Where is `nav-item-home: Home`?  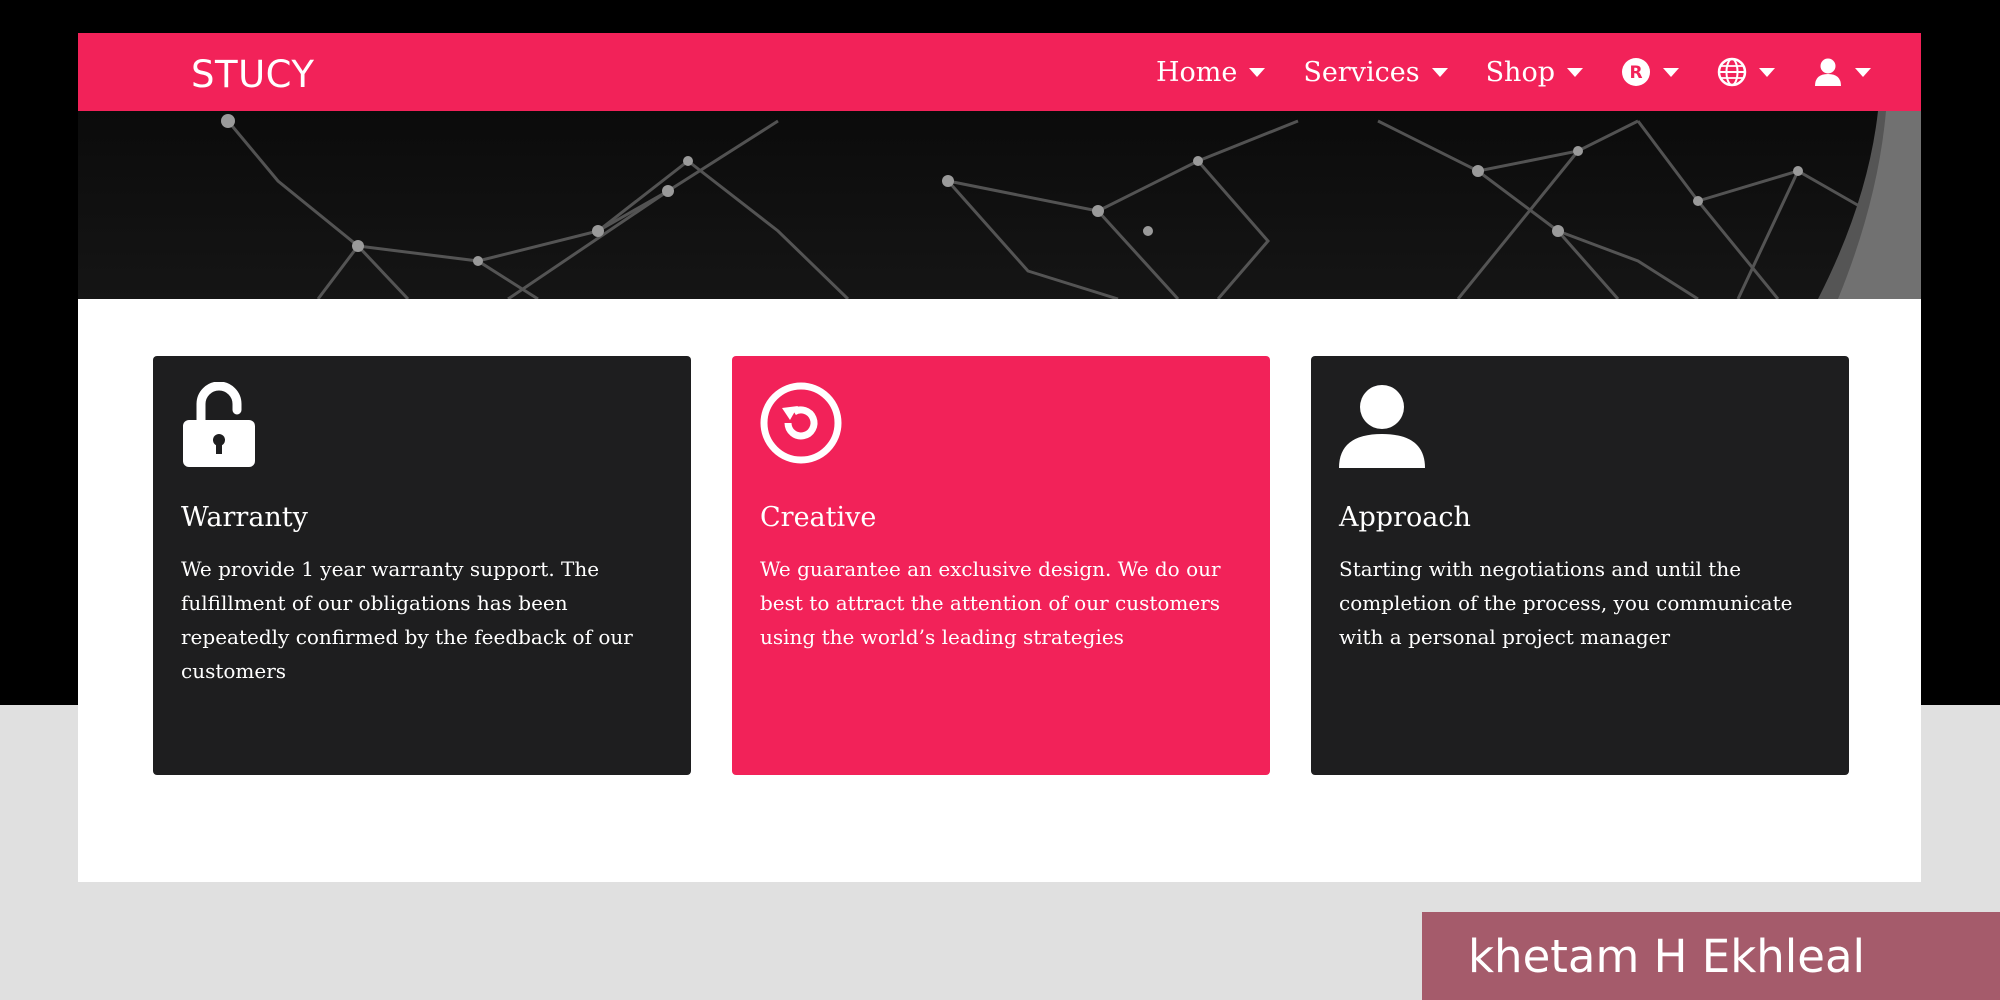 nav-item-home: Home is located at coordinates (1210, 72).